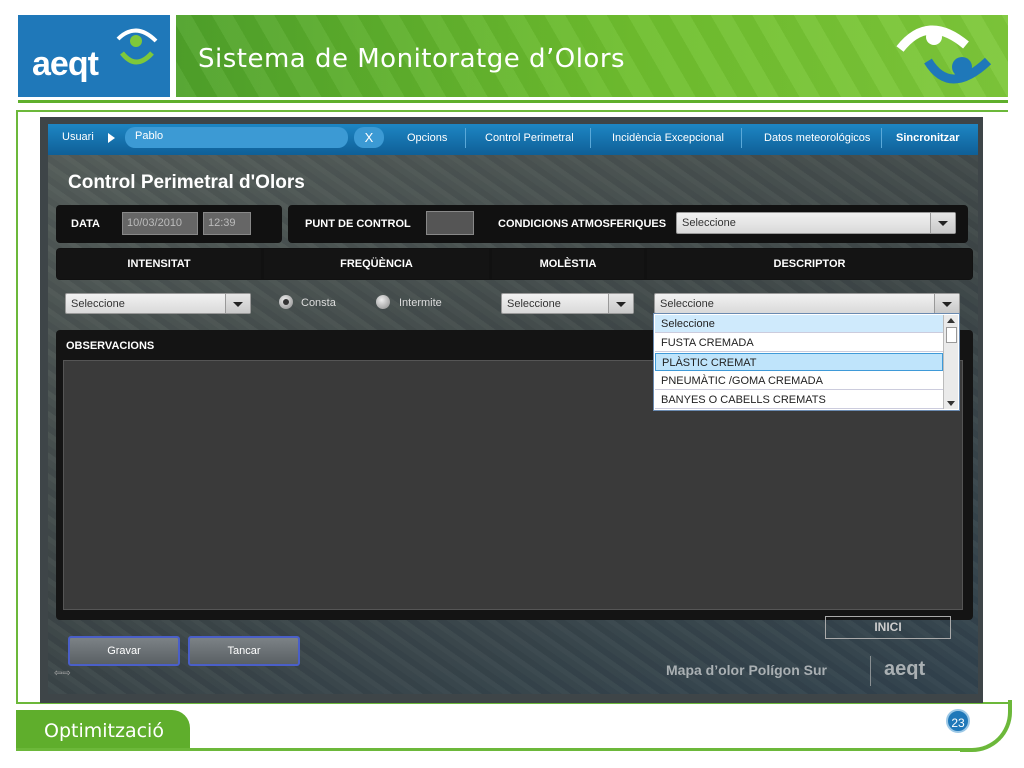 The height and width of the screenshot is (768, 1024). What do you see at coordinates (98, 304) in the screenshot?
I see `intensitat-select-value: Seleccione` at bounding box center [98, 304].